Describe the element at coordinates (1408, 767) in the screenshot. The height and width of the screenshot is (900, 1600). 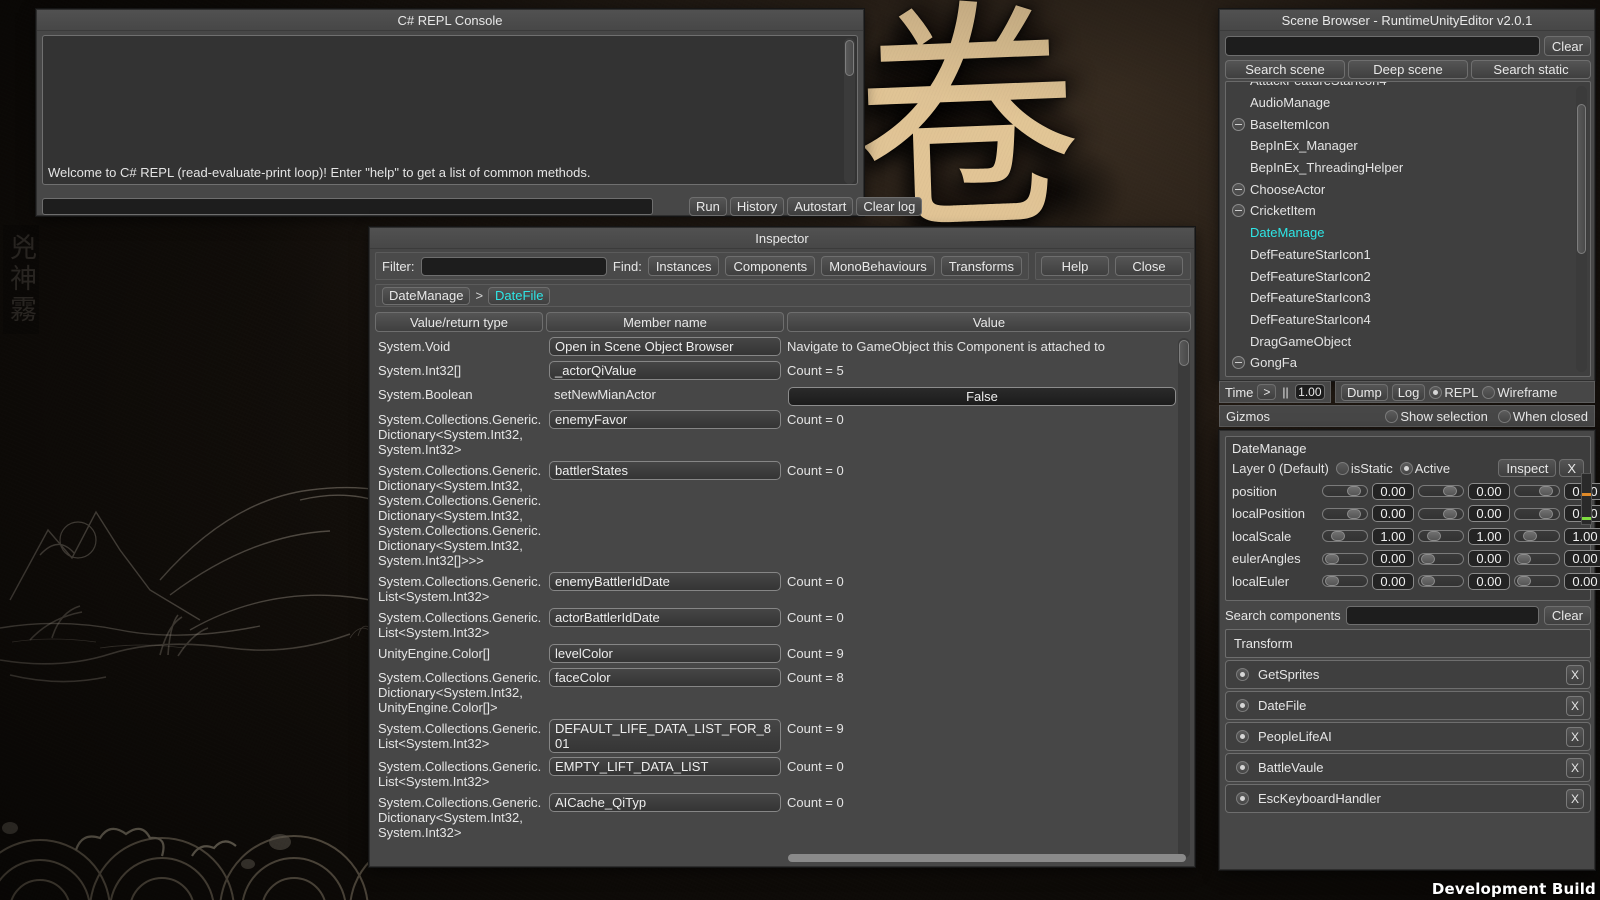
I see `component-row: BattleVaule X` at that location.